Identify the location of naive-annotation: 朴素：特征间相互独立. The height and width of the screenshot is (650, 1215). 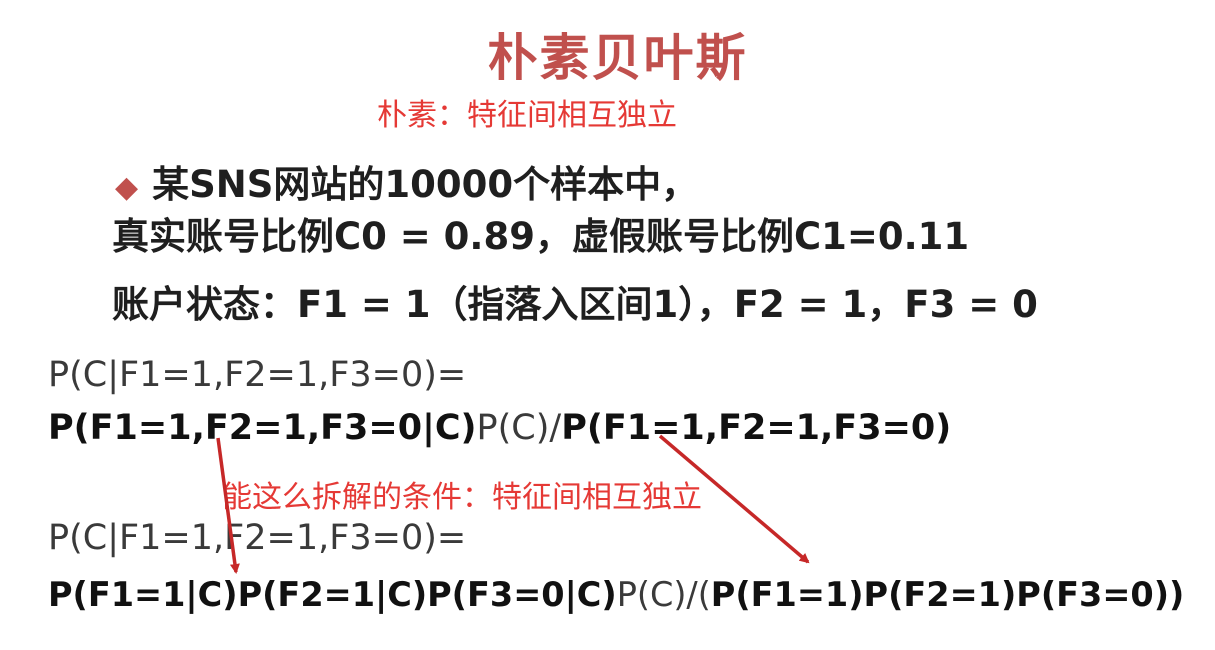
(527, 115).